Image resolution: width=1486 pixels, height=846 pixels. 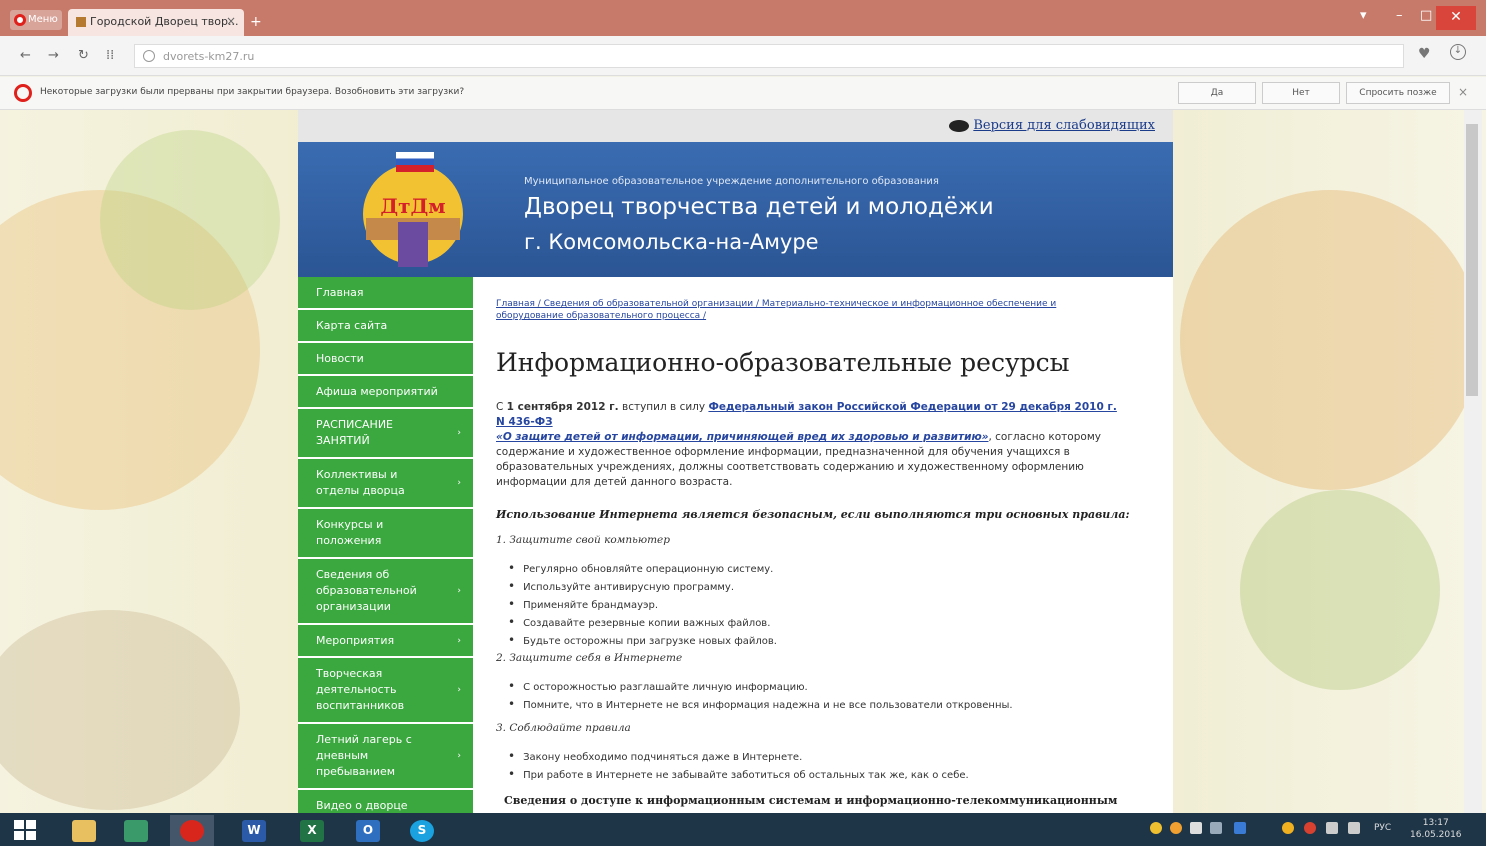 I want to click on speed-dial-icon: ⁞⁞, so click(x=110, y=55).